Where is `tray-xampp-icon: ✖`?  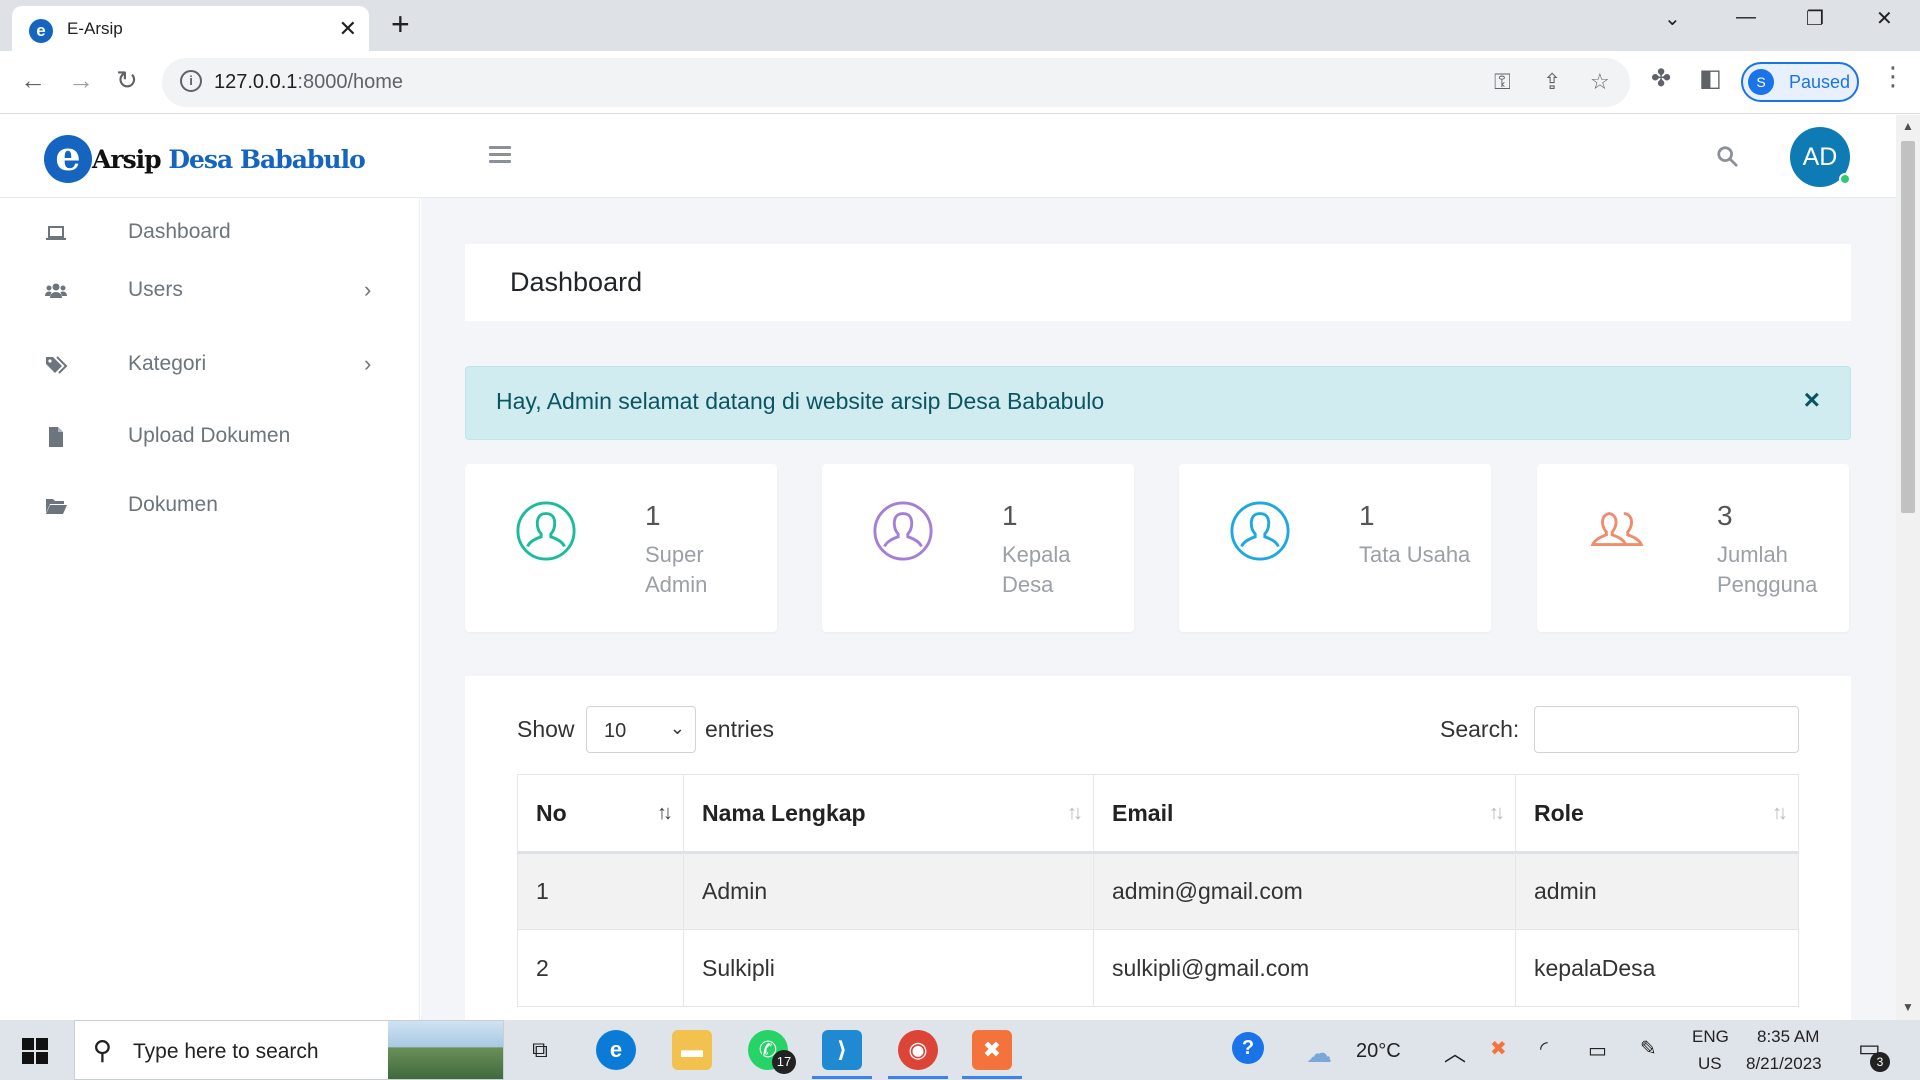
tray-xampp-icon: ✖ is located at coordinates (1498, 1048).